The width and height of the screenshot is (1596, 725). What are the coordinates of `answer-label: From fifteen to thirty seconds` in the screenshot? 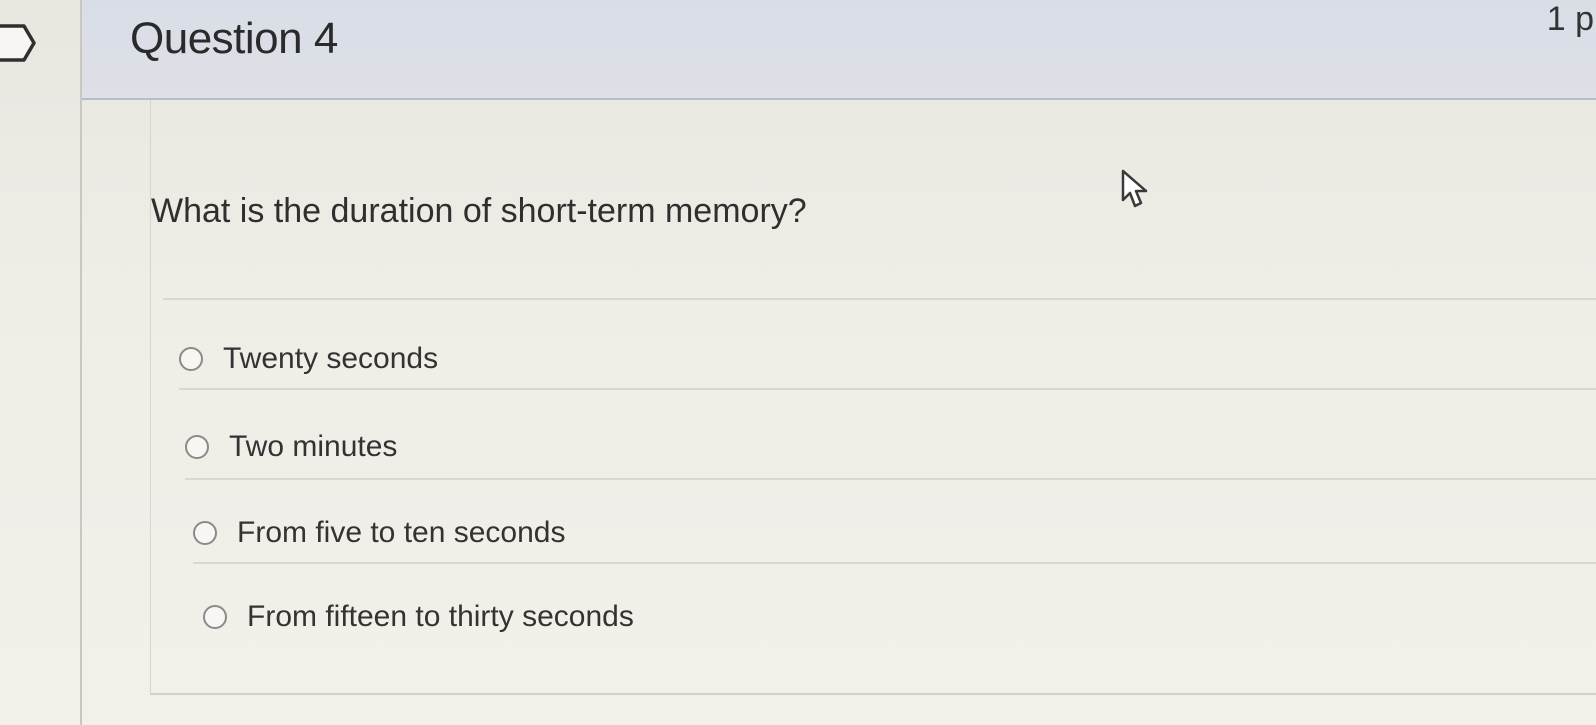 It's located at (440, 616).